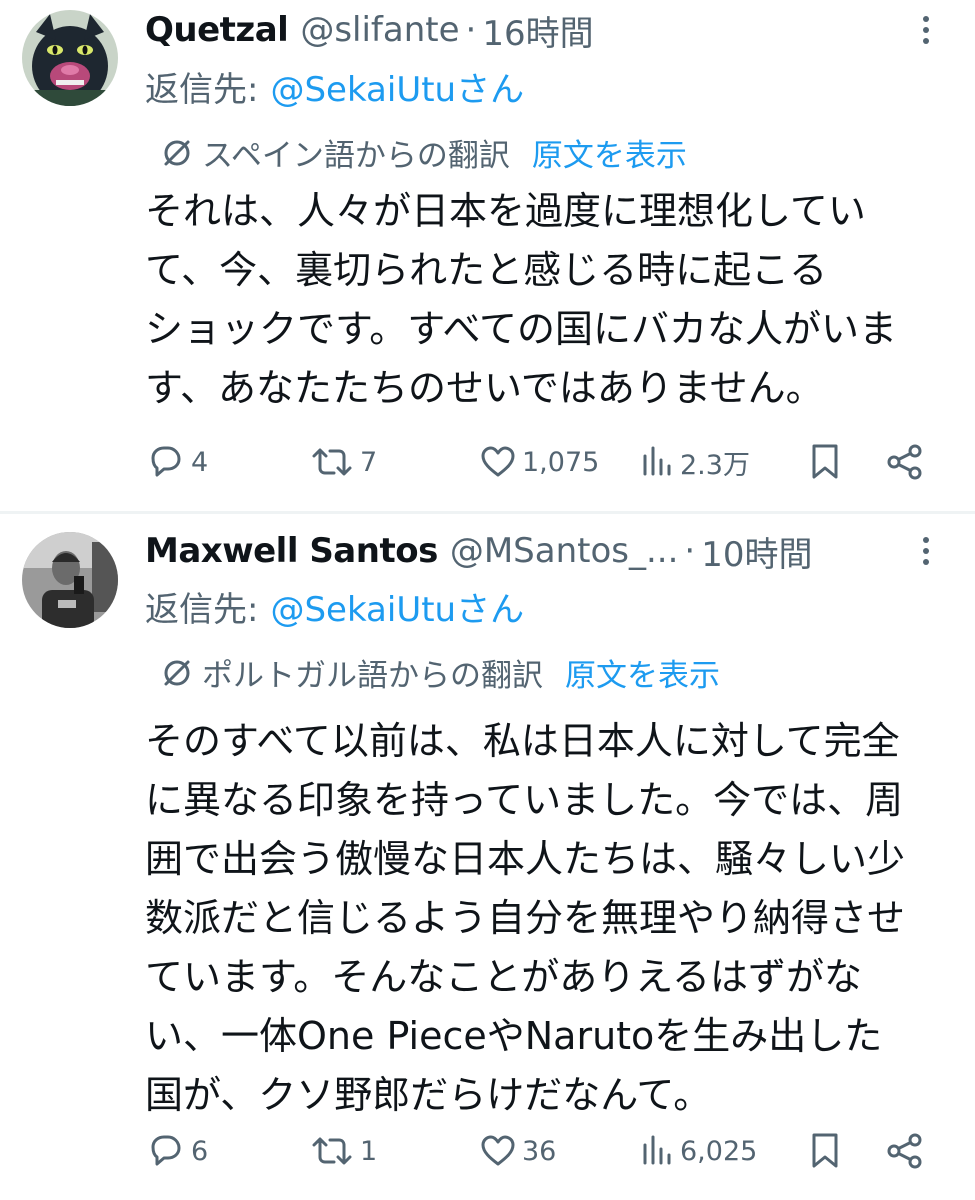 This screenshot has width=975, height=1200. Describe the element at coordinates (518, 1151) in the screenshot. I see `like-button: 36` at that location.